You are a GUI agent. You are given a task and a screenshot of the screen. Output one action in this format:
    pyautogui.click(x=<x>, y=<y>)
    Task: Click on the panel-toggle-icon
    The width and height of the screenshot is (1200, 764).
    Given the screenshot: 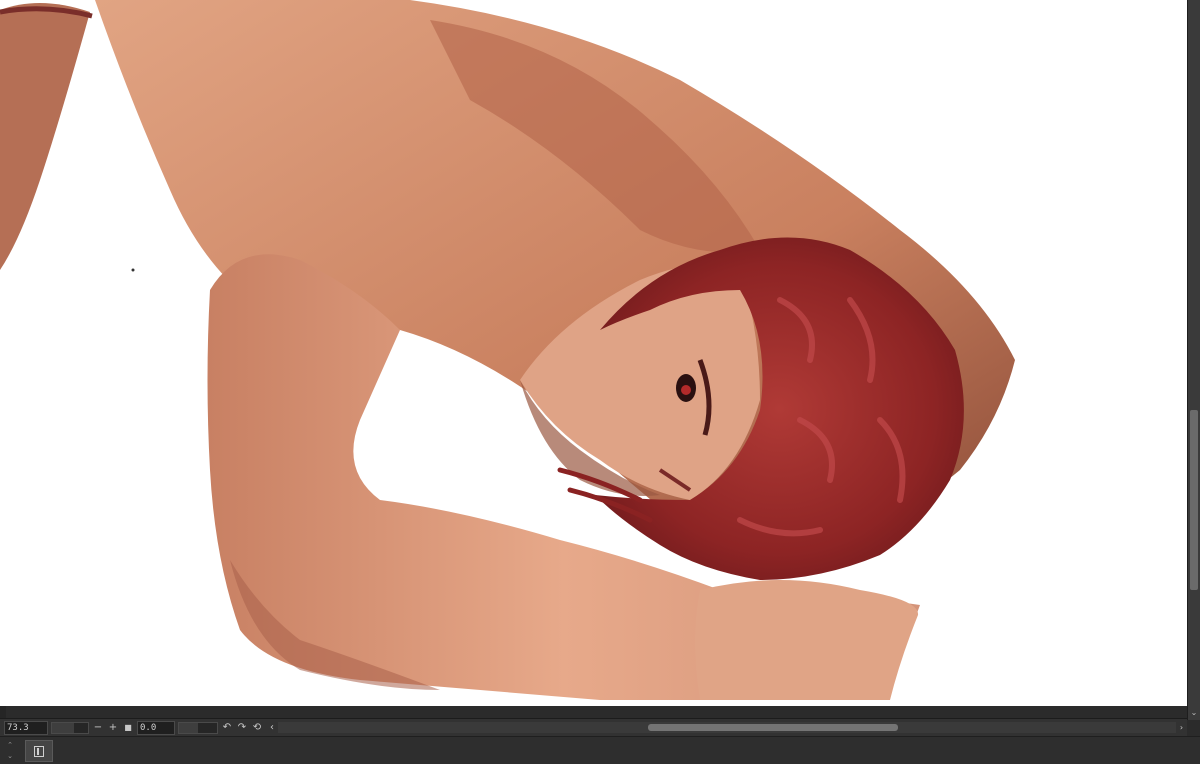 What is the action you would take?
    pyautogui.click(x=39, y=751)
    